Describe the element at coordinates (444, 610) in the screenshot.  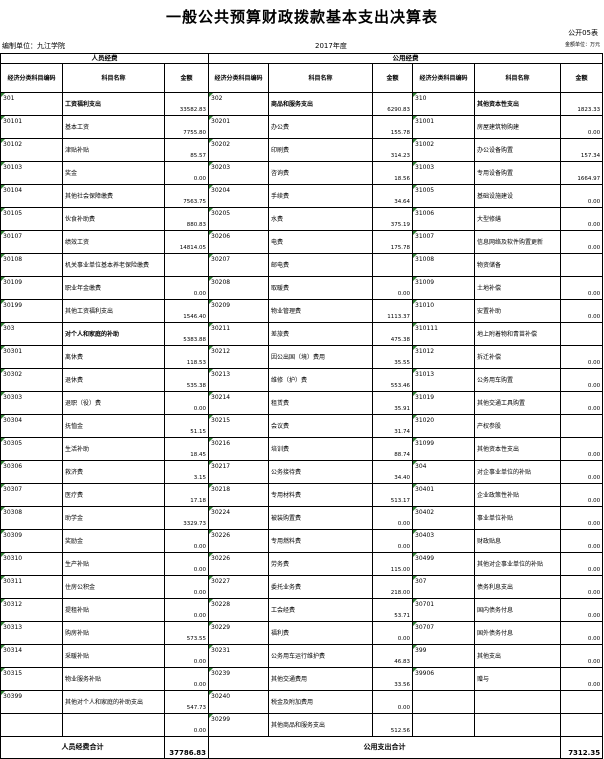
I see `cell-code: 30701` at that location.